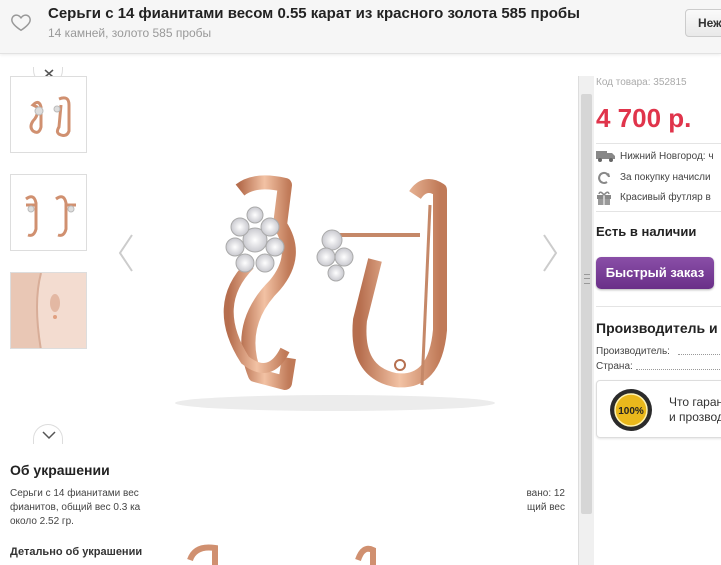 The height and width of the screenshot is (565, 721). What do you see at coordinates (76, 552) in the screenshot?
I see `detail-section-title: Детально об украшении` at bounding box center [76, 552].